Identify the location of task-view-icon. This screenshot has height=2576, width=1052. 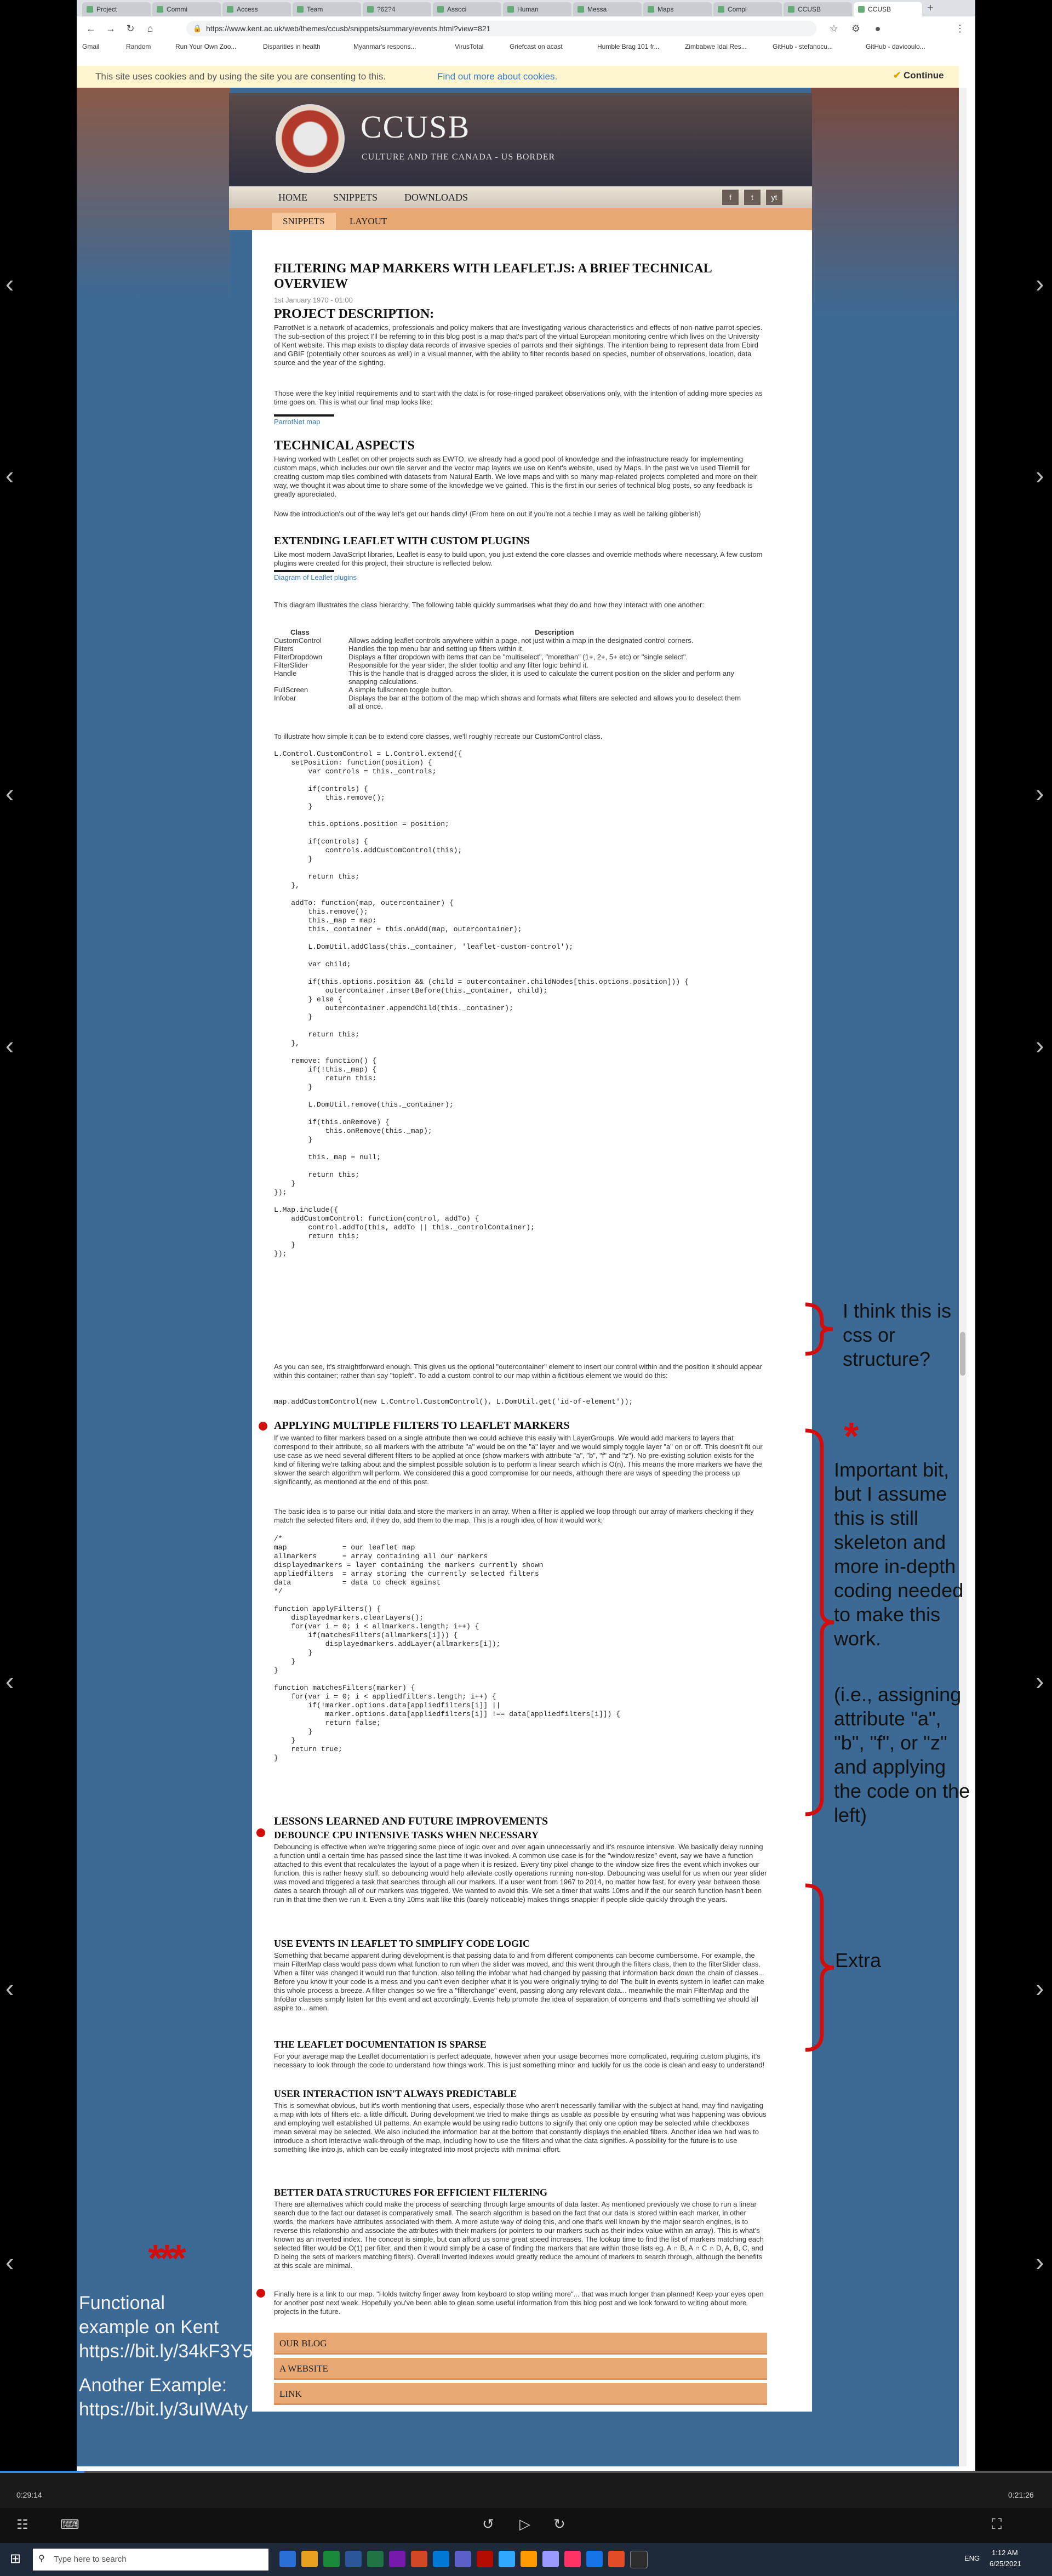
(288, 2559).